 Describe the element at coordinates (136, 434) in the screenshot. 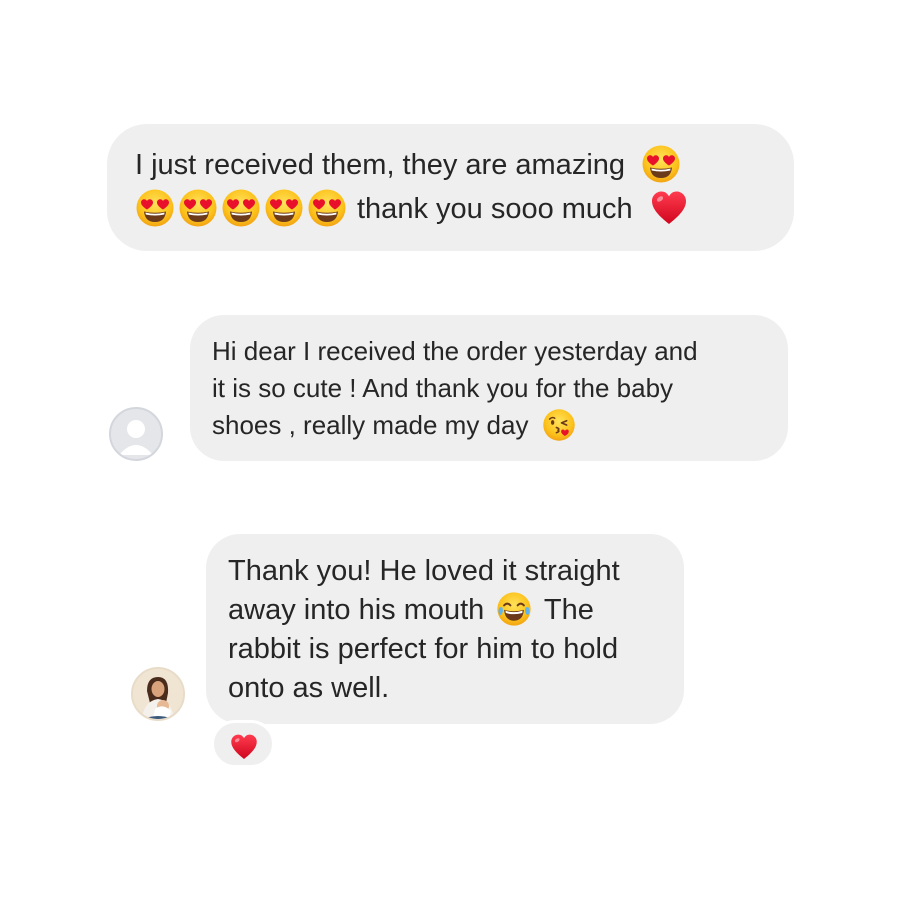

I see `default-avatar-icon` at that location.